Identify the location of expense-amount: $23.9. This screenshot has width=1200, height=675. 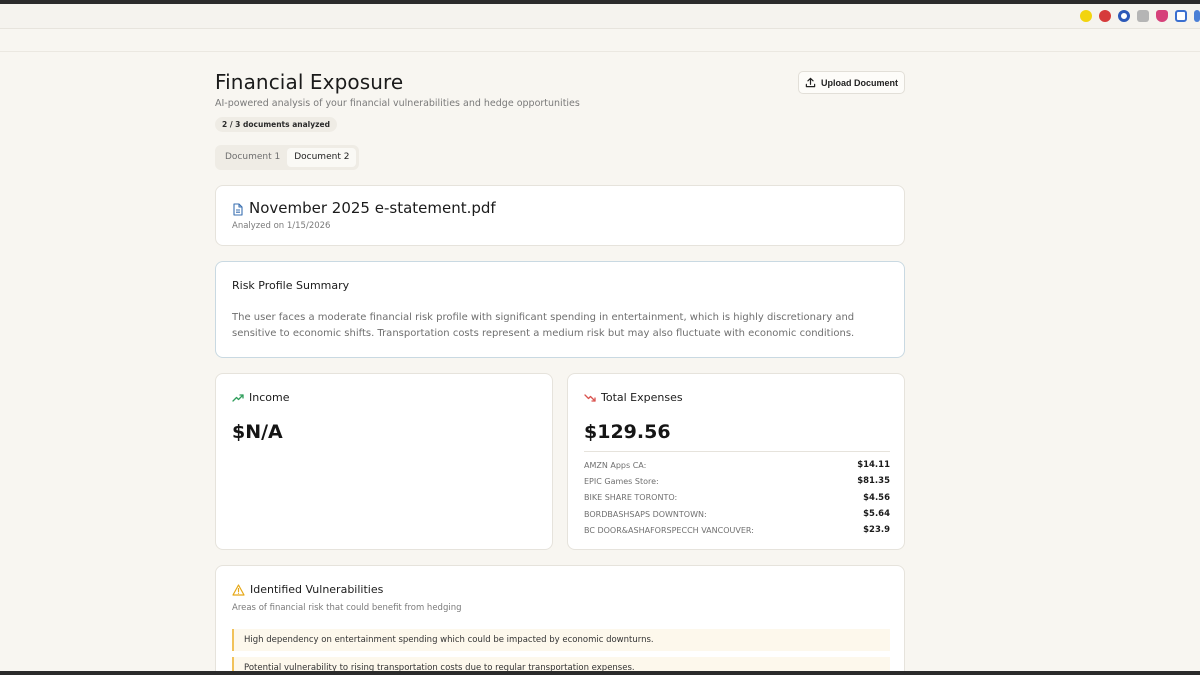
(876, 530).